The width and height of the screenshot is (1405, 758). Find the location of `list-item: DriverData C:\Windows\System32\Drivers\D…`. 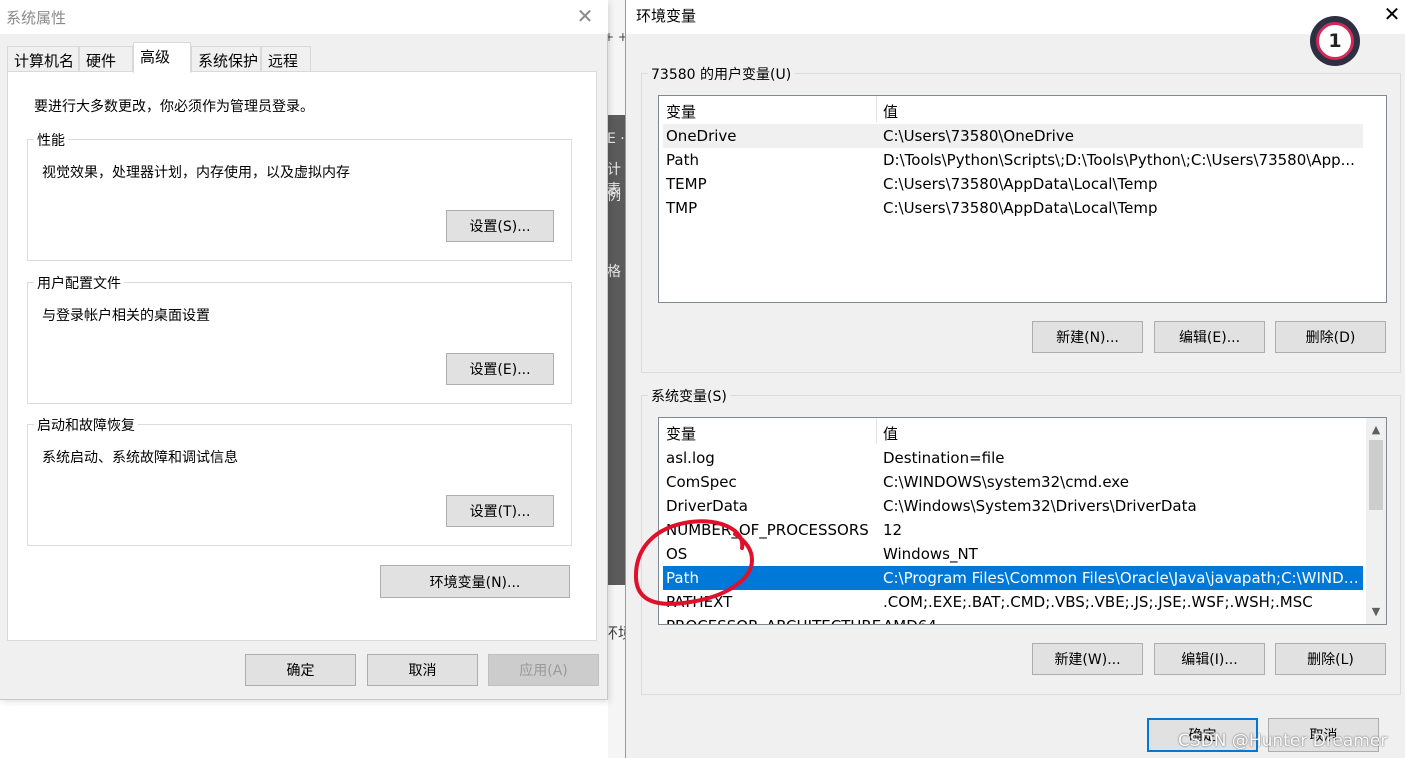

list-item: DriverData C:\Windows\System32\Drivers\D… is located at coordinates (1013, 506).